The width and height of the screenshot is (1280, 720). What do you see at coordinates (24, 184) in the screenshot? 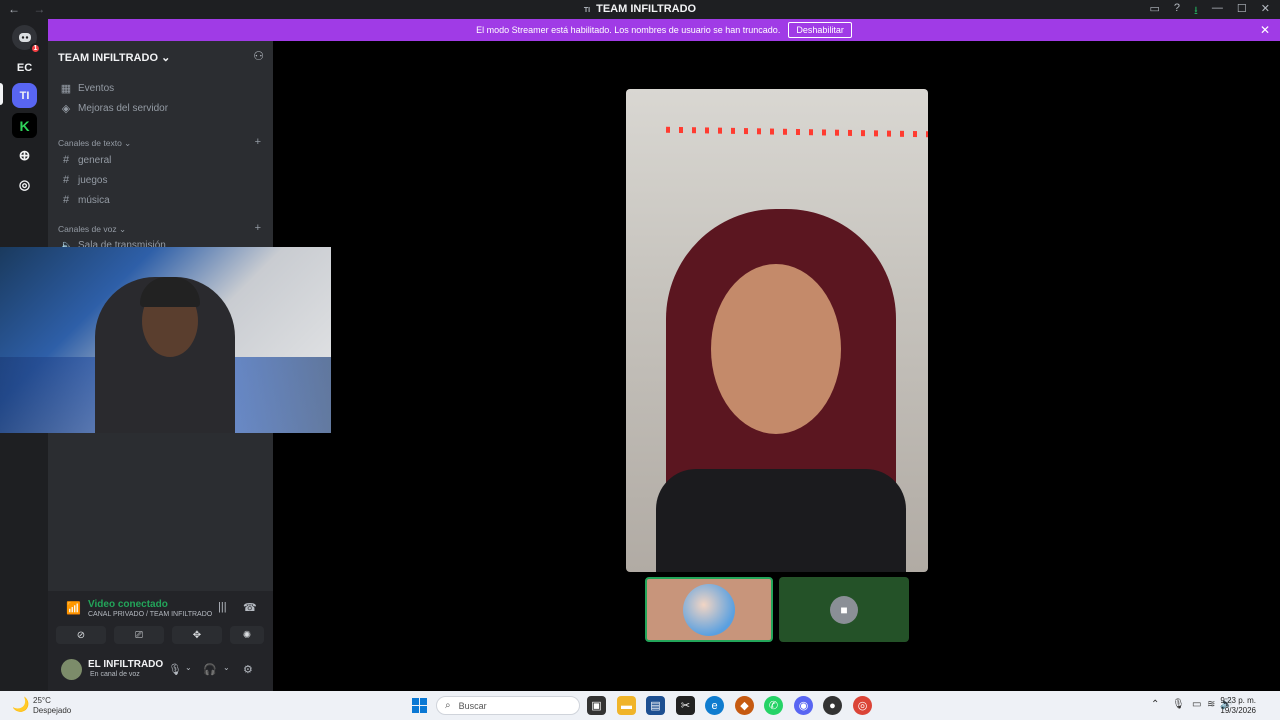
I see `explore-icon: ◎` at bounding box center [24, 184].